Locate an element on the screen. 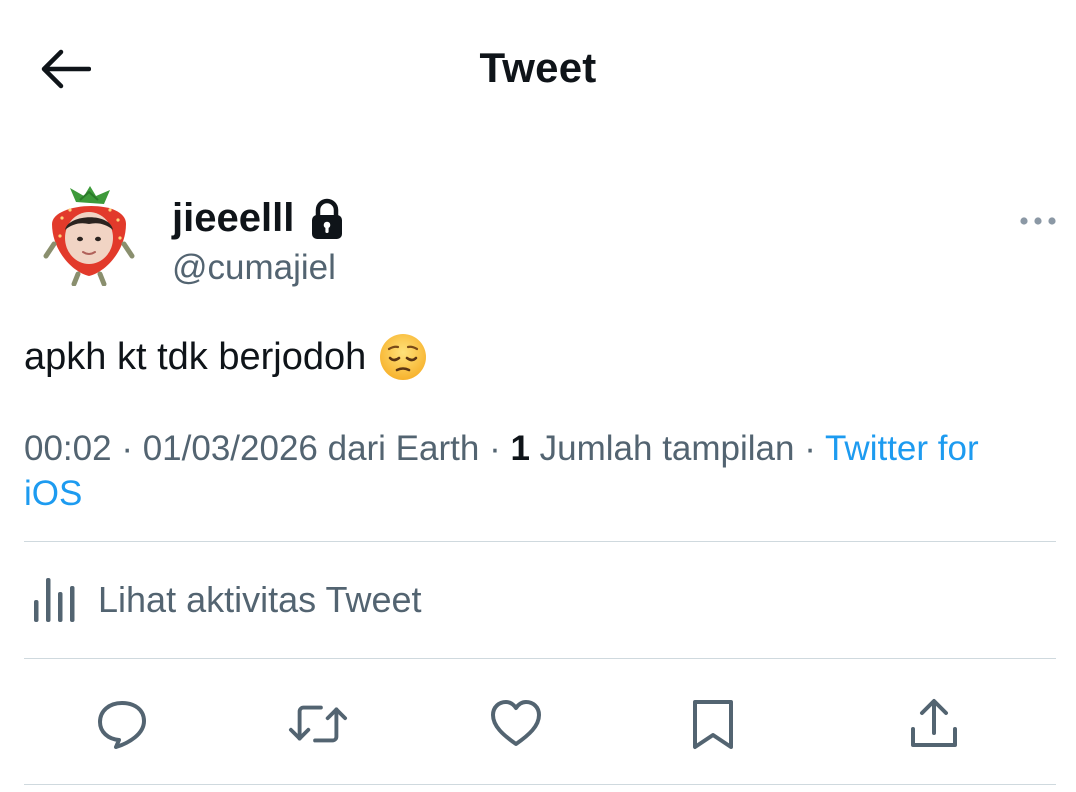 This screenshot has height=792, width=1076. display-name: jieeelll is located at coordinates (233, 218).